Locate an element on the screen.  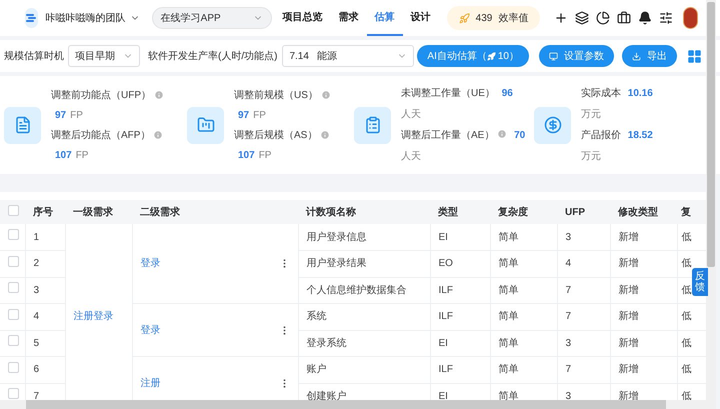
stat-unit: FP is located at coordinates (82, 155).